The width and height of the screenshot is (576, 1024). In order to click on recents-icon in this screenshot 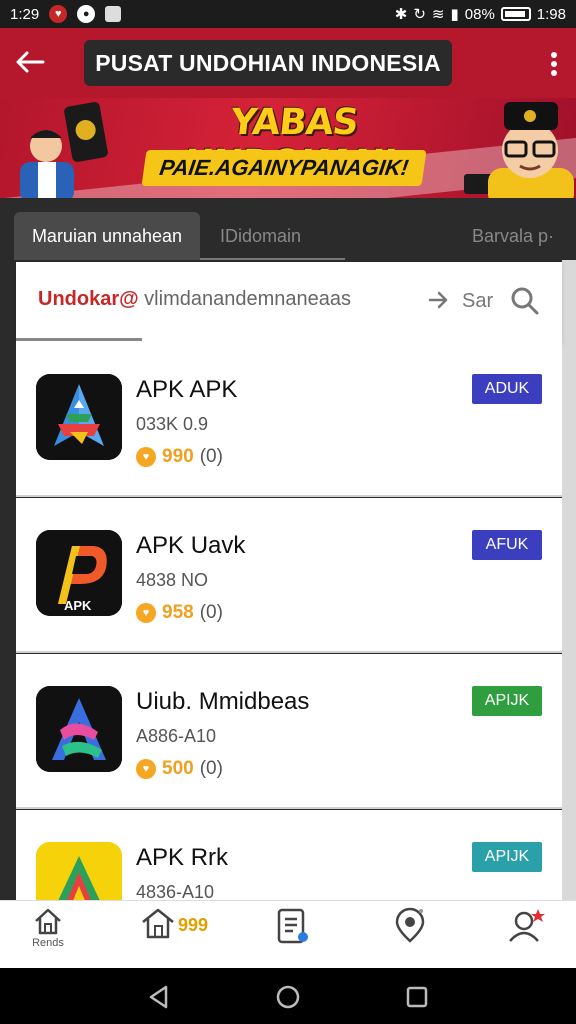, I will do `click(417, 997)`.